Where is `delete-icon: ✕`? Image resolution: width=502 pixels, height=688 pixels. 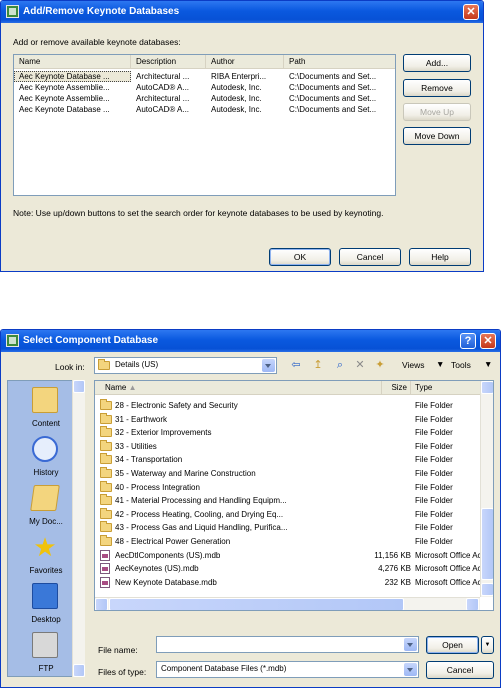 delete-icon: ✕ is located at coordinates (360, 365).